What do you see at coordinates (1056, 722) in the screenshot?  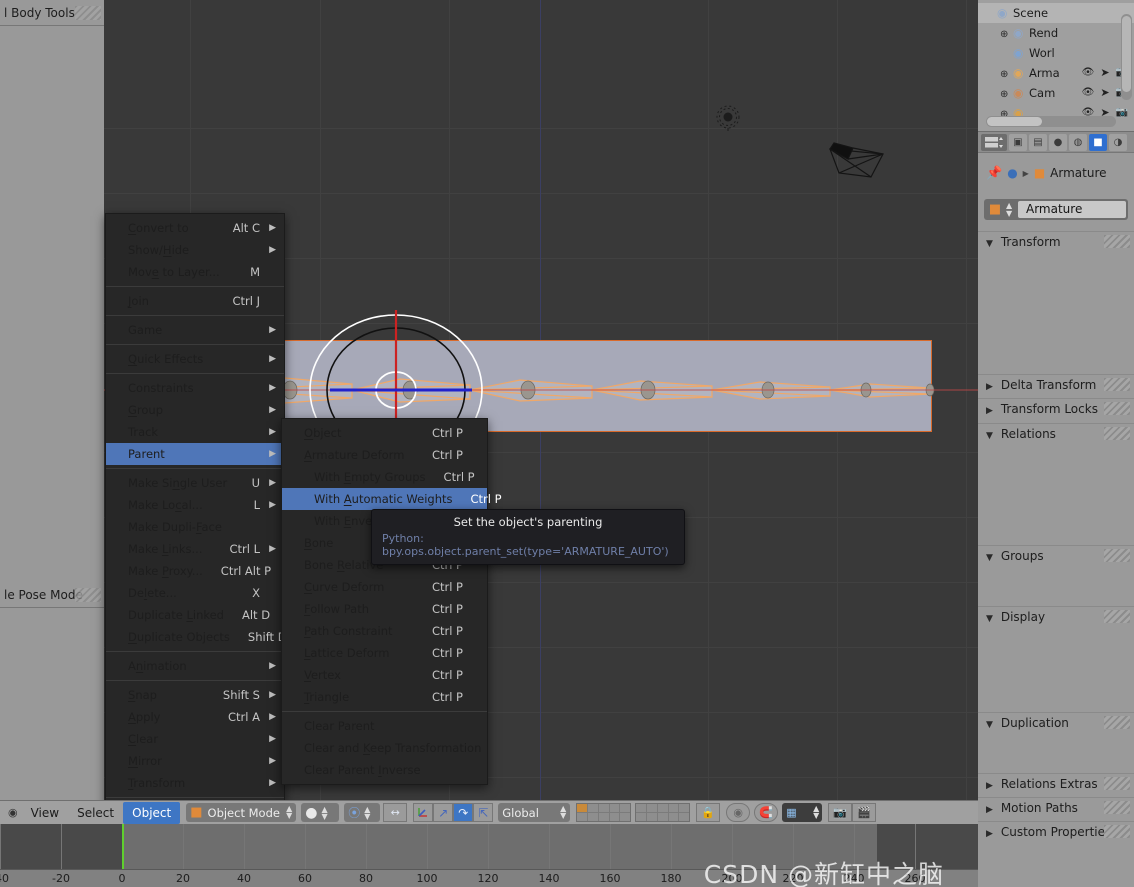 I see `panel-duplication-header: ▼ Duplication` at bounding box center [1056, 722].